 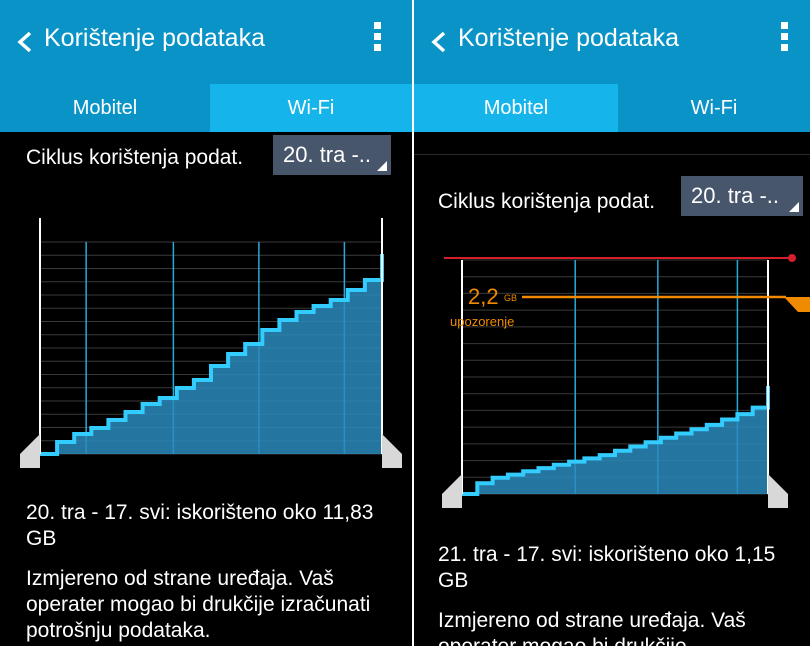 I want to click on warning-value: 2,2, so click(x=483, y=296).